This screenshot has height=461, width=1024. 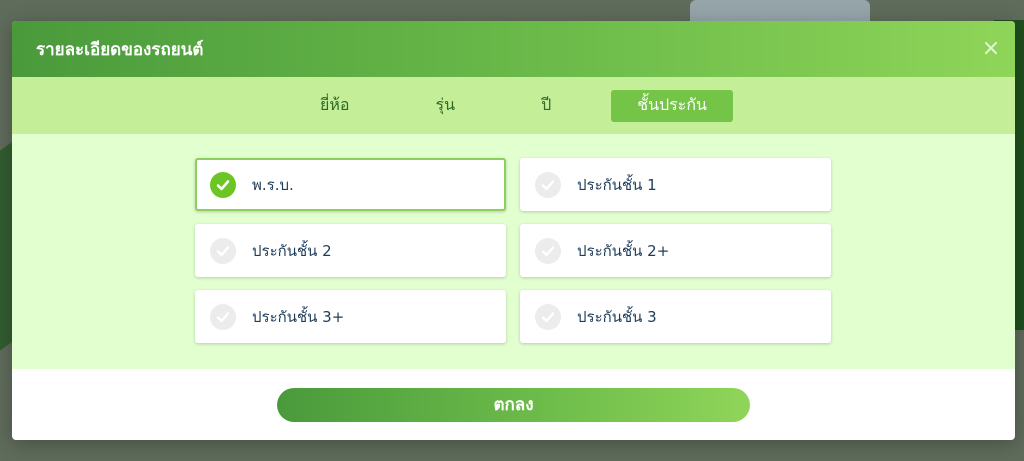 I want to click on tab-brand: ยี่ห้อ, so click(x=335, y=106).